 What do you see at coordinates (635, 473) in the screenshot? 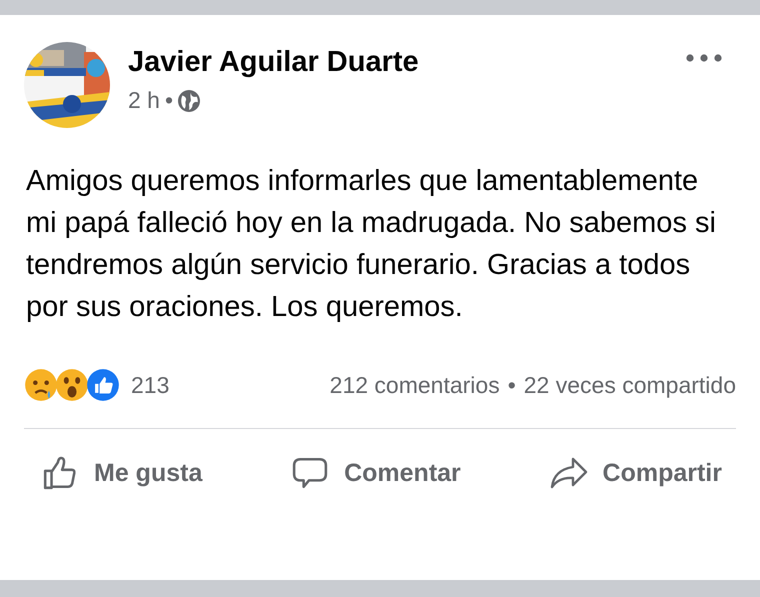
I see `share-button: Compartir` at bounding box center [635, 473].